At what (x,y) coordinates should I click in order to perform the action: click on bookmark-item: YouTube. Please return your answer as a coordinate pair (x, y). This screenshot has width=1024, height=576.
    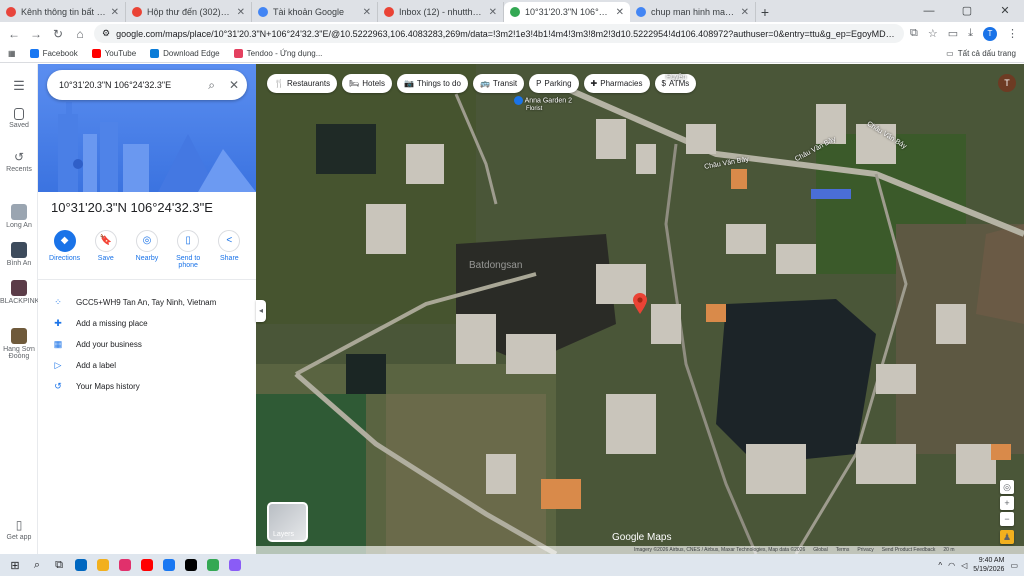
    Looking at the image, I should click on (113, 53).